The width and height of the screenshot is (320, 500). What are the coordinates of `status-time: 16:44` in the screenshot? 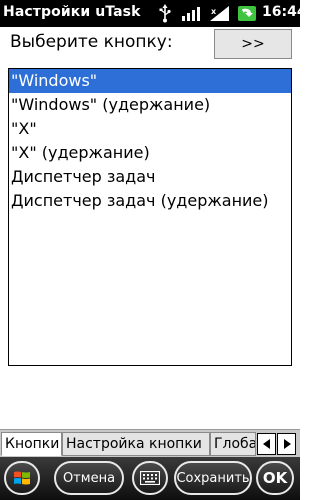 It's located at (284, 12).